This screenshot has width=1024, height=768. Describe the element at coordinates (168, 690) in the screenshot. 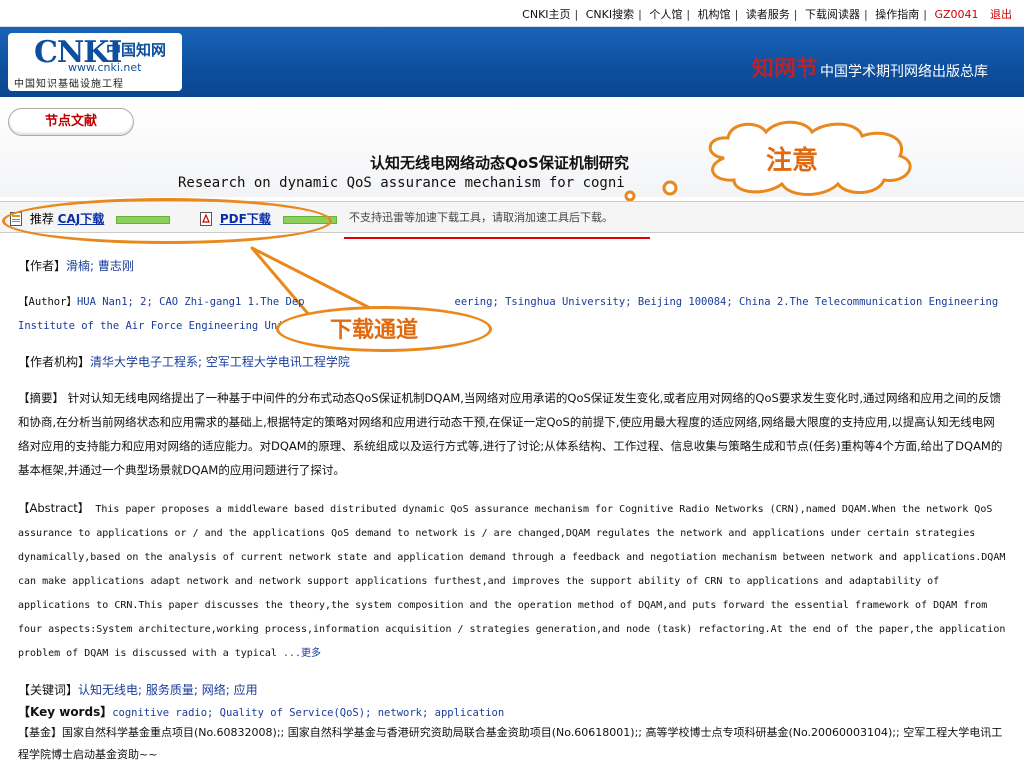

I see `keywords: 认知无线电; 服务质量; 网络; 应用` at that location.